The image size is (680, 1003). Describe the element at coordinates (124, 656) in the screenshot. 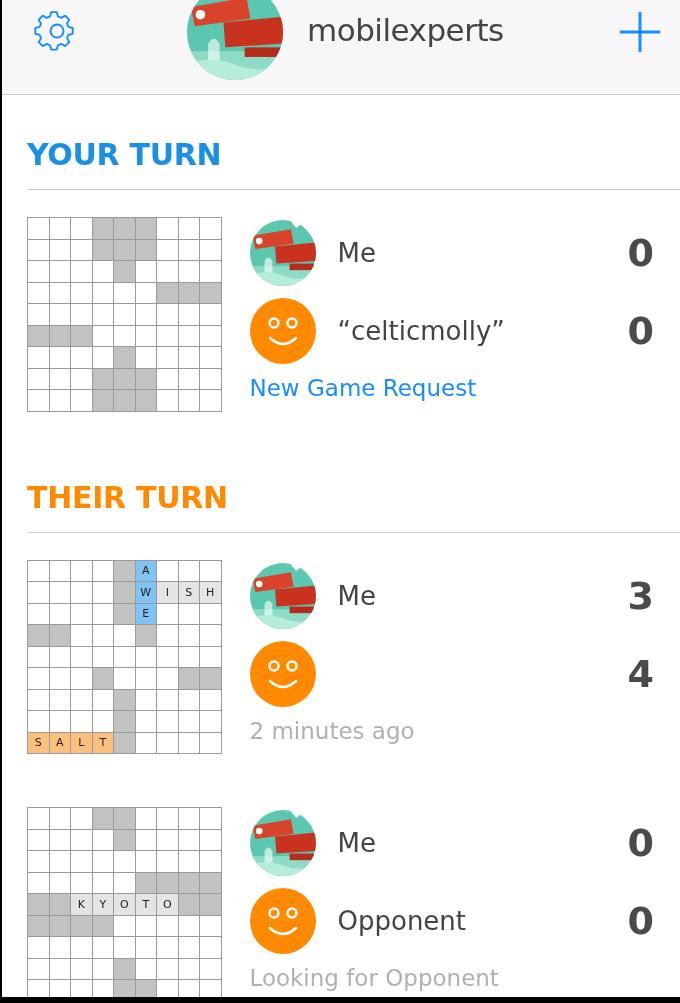

I see `game-board: A W I S H E S A L T` at that location.